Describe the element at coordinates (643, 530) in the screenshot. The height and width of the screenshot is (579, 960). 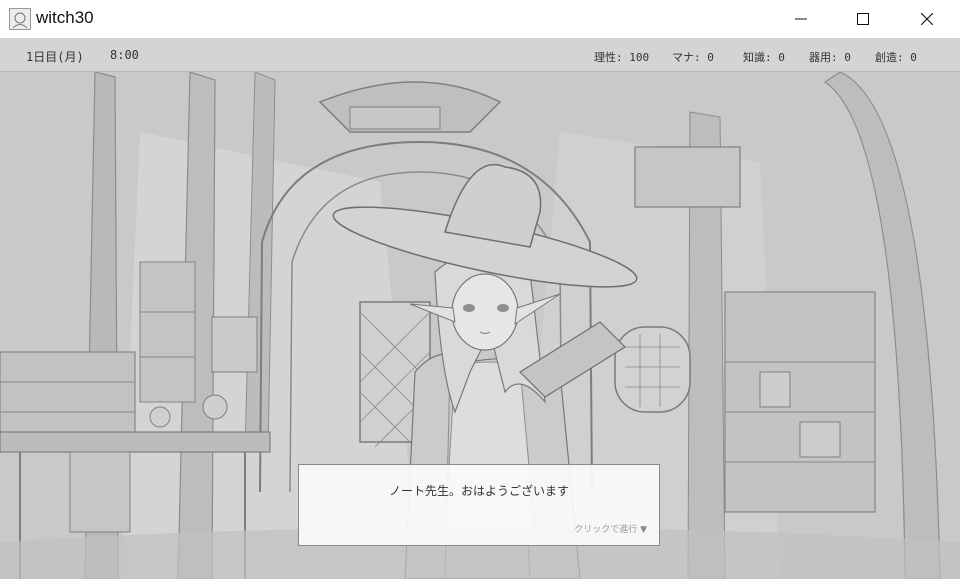
I see `triangle-down-icon: ▼` at that location.